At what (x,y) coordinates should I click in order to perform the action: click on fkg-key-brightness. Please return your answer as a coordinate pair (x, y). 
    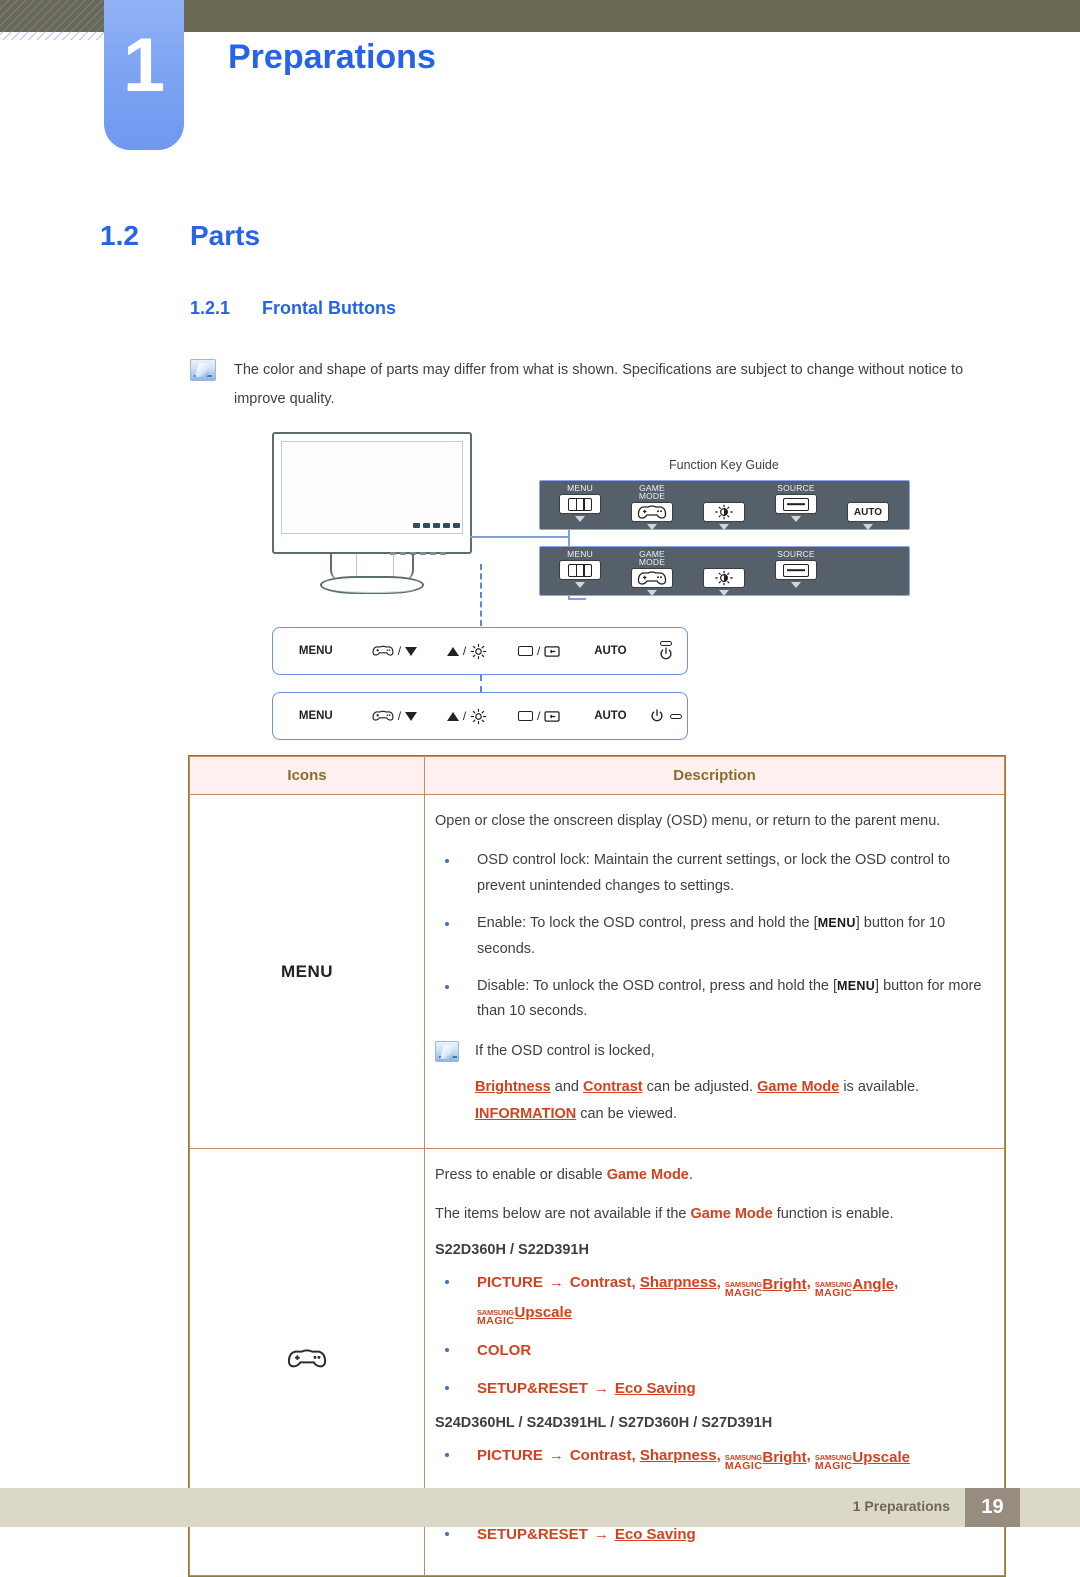
    Looking at the image, I should click on (724, 506).